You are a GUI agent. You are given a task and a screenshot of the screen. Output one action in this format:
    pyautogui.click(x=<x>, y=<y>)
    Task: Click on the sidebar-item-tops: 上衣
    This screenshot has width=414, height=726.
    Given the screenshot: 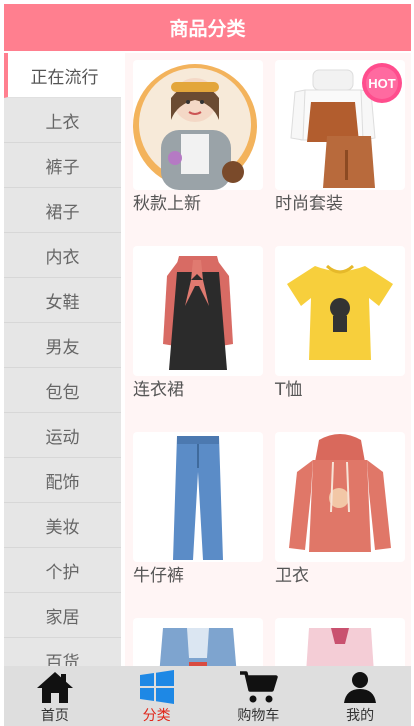 What is the action you would take?
    pyautogui.click(x=62, y=120)
    